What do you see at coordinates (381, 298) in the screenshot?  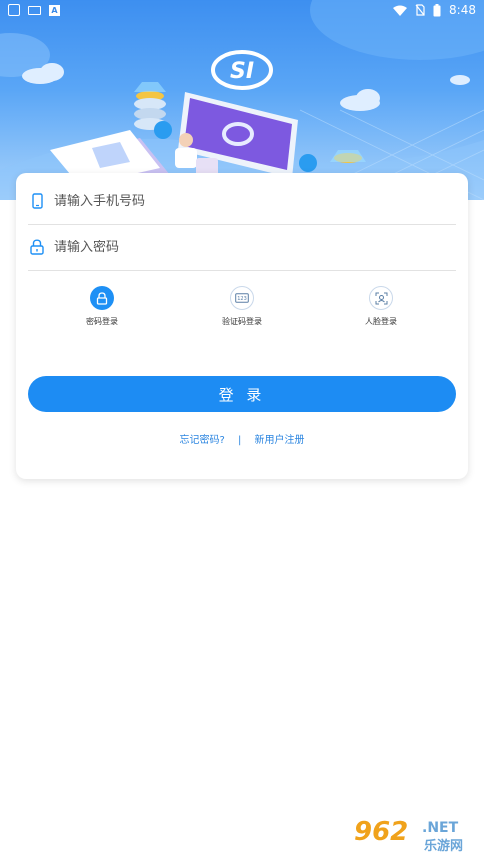 I see `face-icon` at bounding box center [381, 298].